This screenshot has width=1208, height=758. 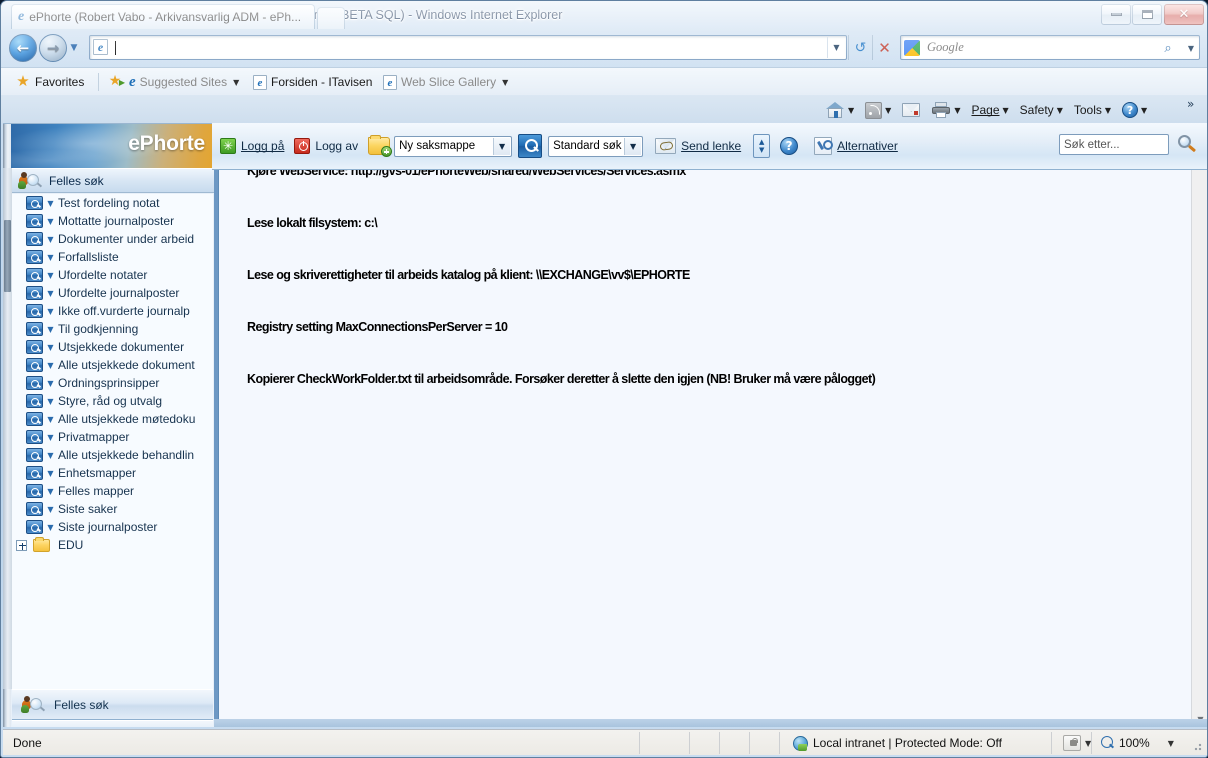 I want to click on tree-item: ▼ Utsjekkede dokumenter, so click(x=112, y=347).